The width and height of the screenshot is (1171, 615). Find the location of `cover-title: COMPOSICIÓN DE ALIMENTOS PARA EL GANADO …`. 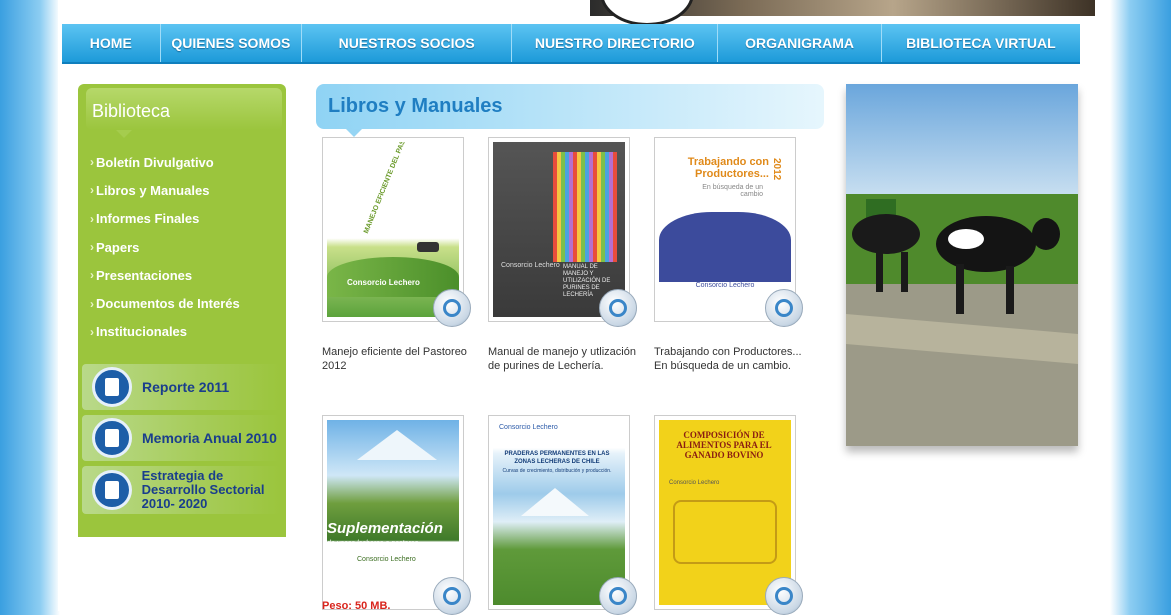

cover-title: COMPOSICIÓN DE ALIMENTOS PARA EL GANADO … is located at coordinates (724, 445).